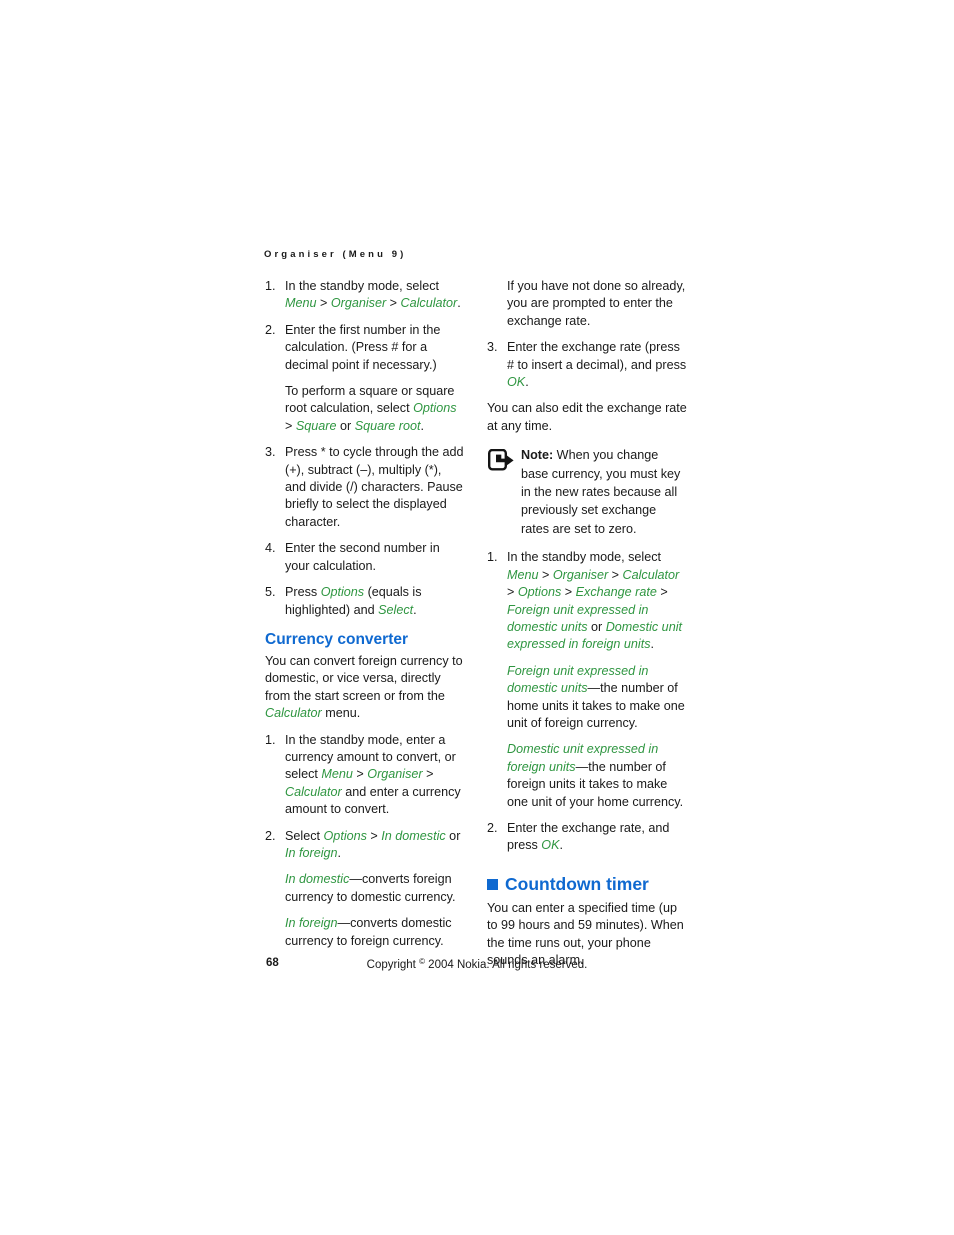 This screenshot has height=1235, width=954. Describe the element at coordinates (537, 455) in the screenshot. I see `note-label: Note:` at that location.